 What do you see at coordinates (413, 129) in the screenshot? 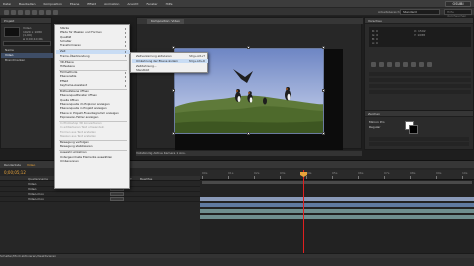
I see `stroke-color-swatch` at bounding box center [413, 129].